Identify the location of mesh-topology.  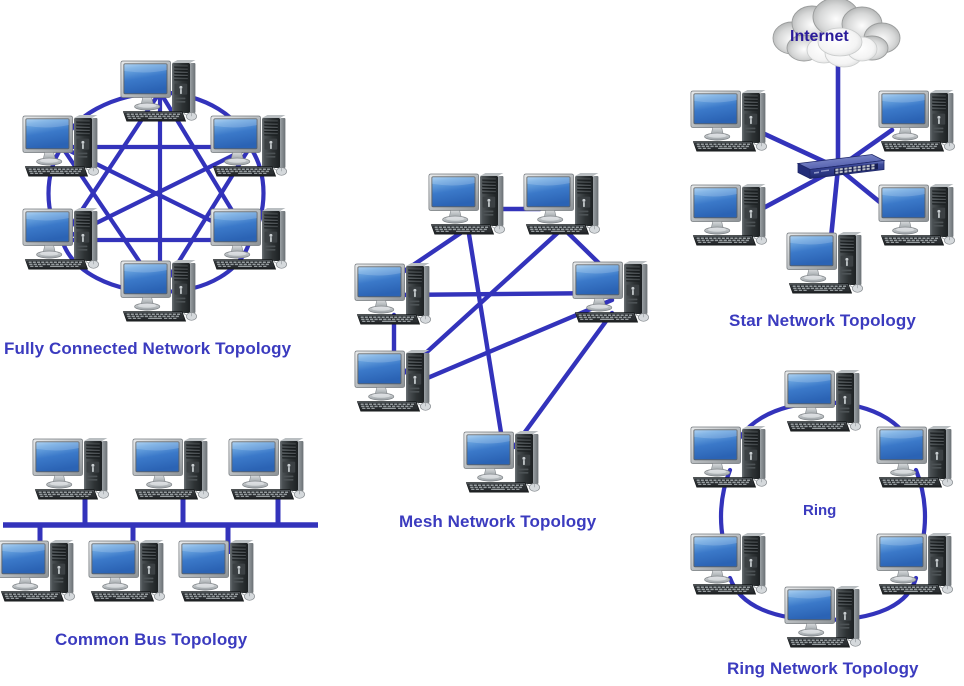
(502, 332).